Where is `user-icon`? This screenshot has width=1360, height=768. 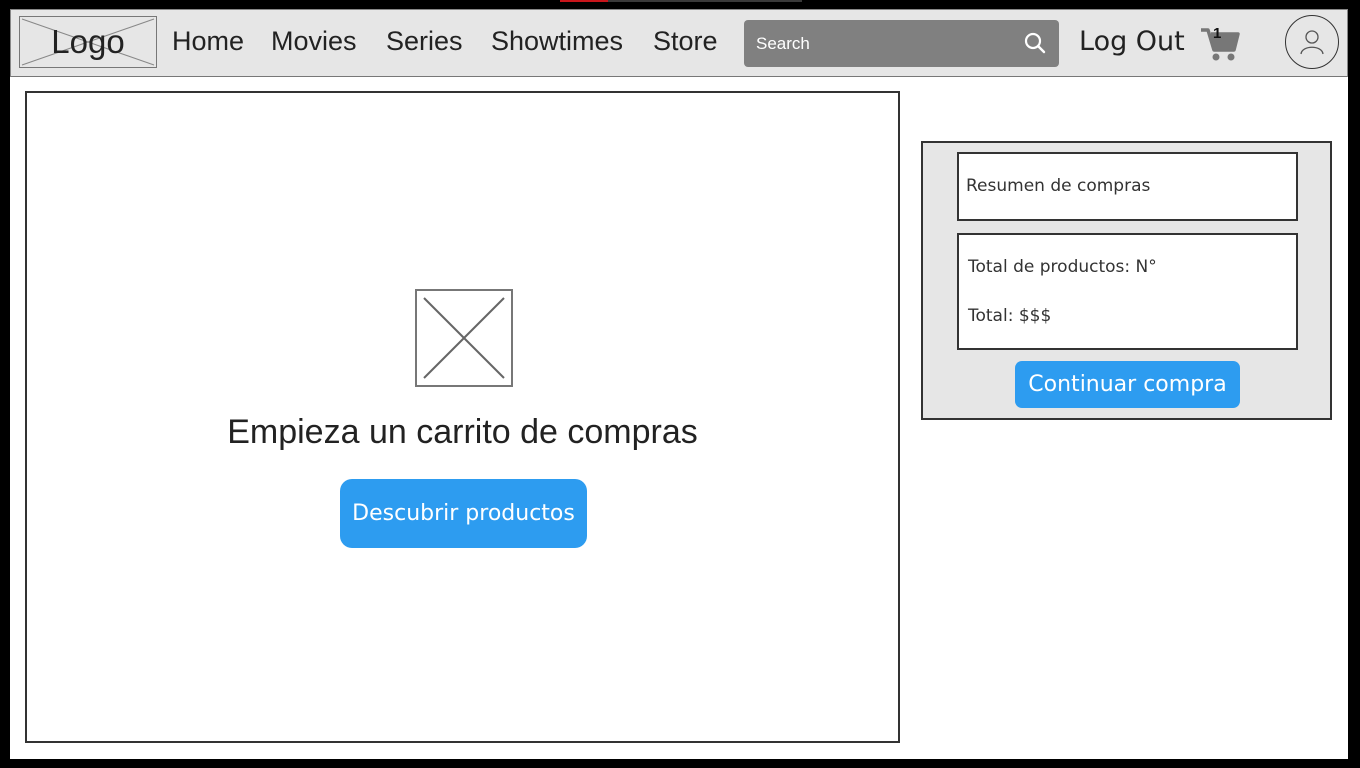 user-icon is located at coordinates (1312, 42).